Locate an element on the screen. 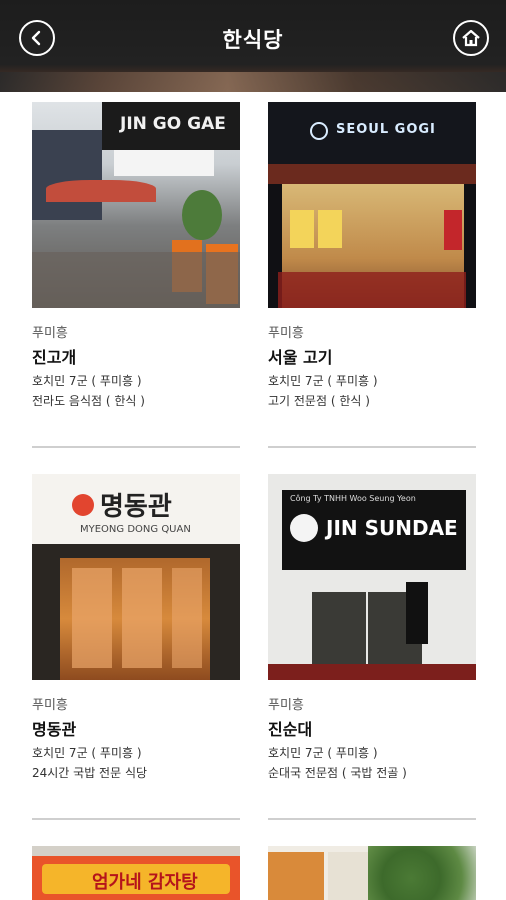 This screenshot has width=506, height=900. restaurant-photo: 엄가네 감자탕 is located at coordinates (136, 873).